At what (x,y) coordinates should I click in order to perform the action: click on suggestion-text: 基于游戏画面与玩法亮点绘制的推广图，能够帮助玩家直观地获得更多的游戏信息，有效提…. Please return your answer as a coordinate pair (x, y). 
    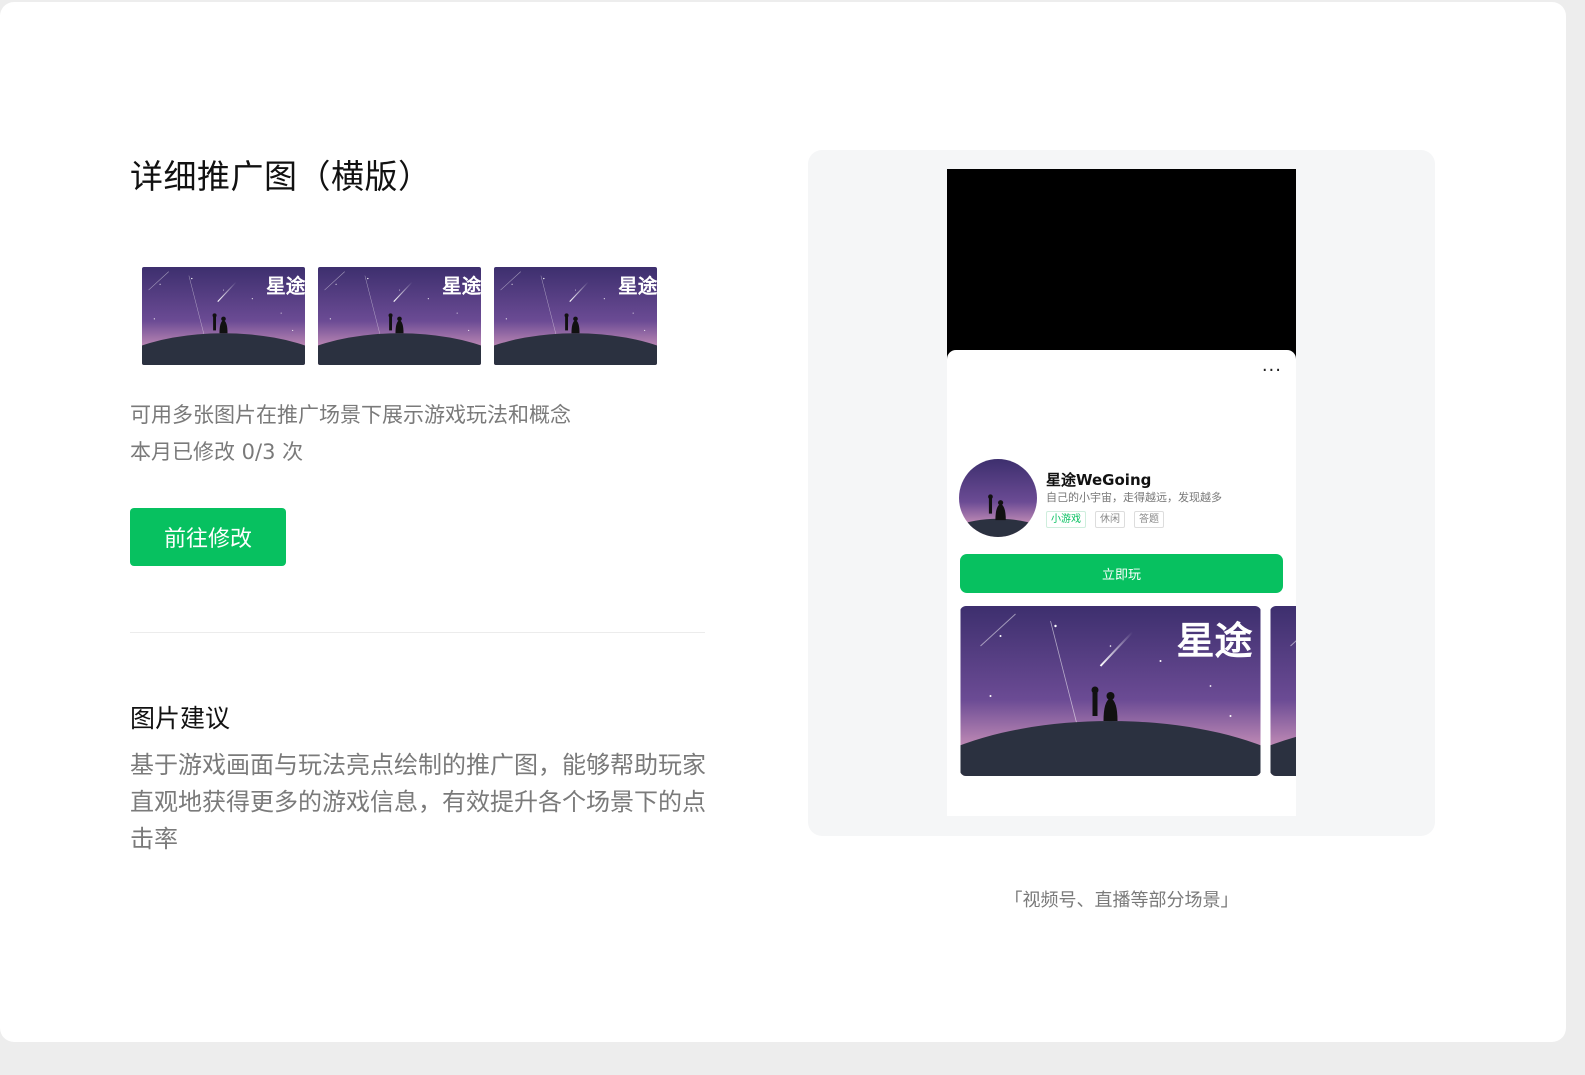
    Looking at the image, I should click on (418, 802).